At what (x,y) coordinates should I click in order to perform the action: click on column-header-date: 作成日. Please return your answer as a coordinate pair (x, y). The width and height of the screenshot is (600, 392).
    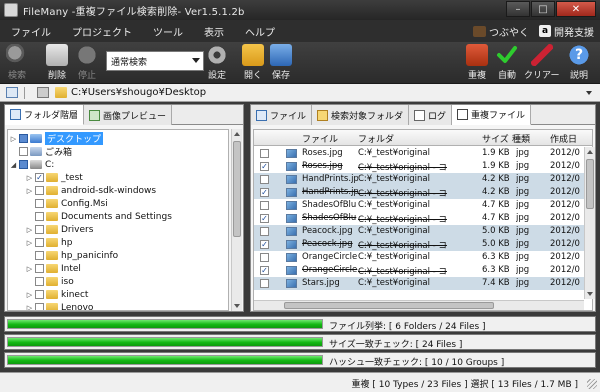
    Looking at the image, I should click on (563, 138).